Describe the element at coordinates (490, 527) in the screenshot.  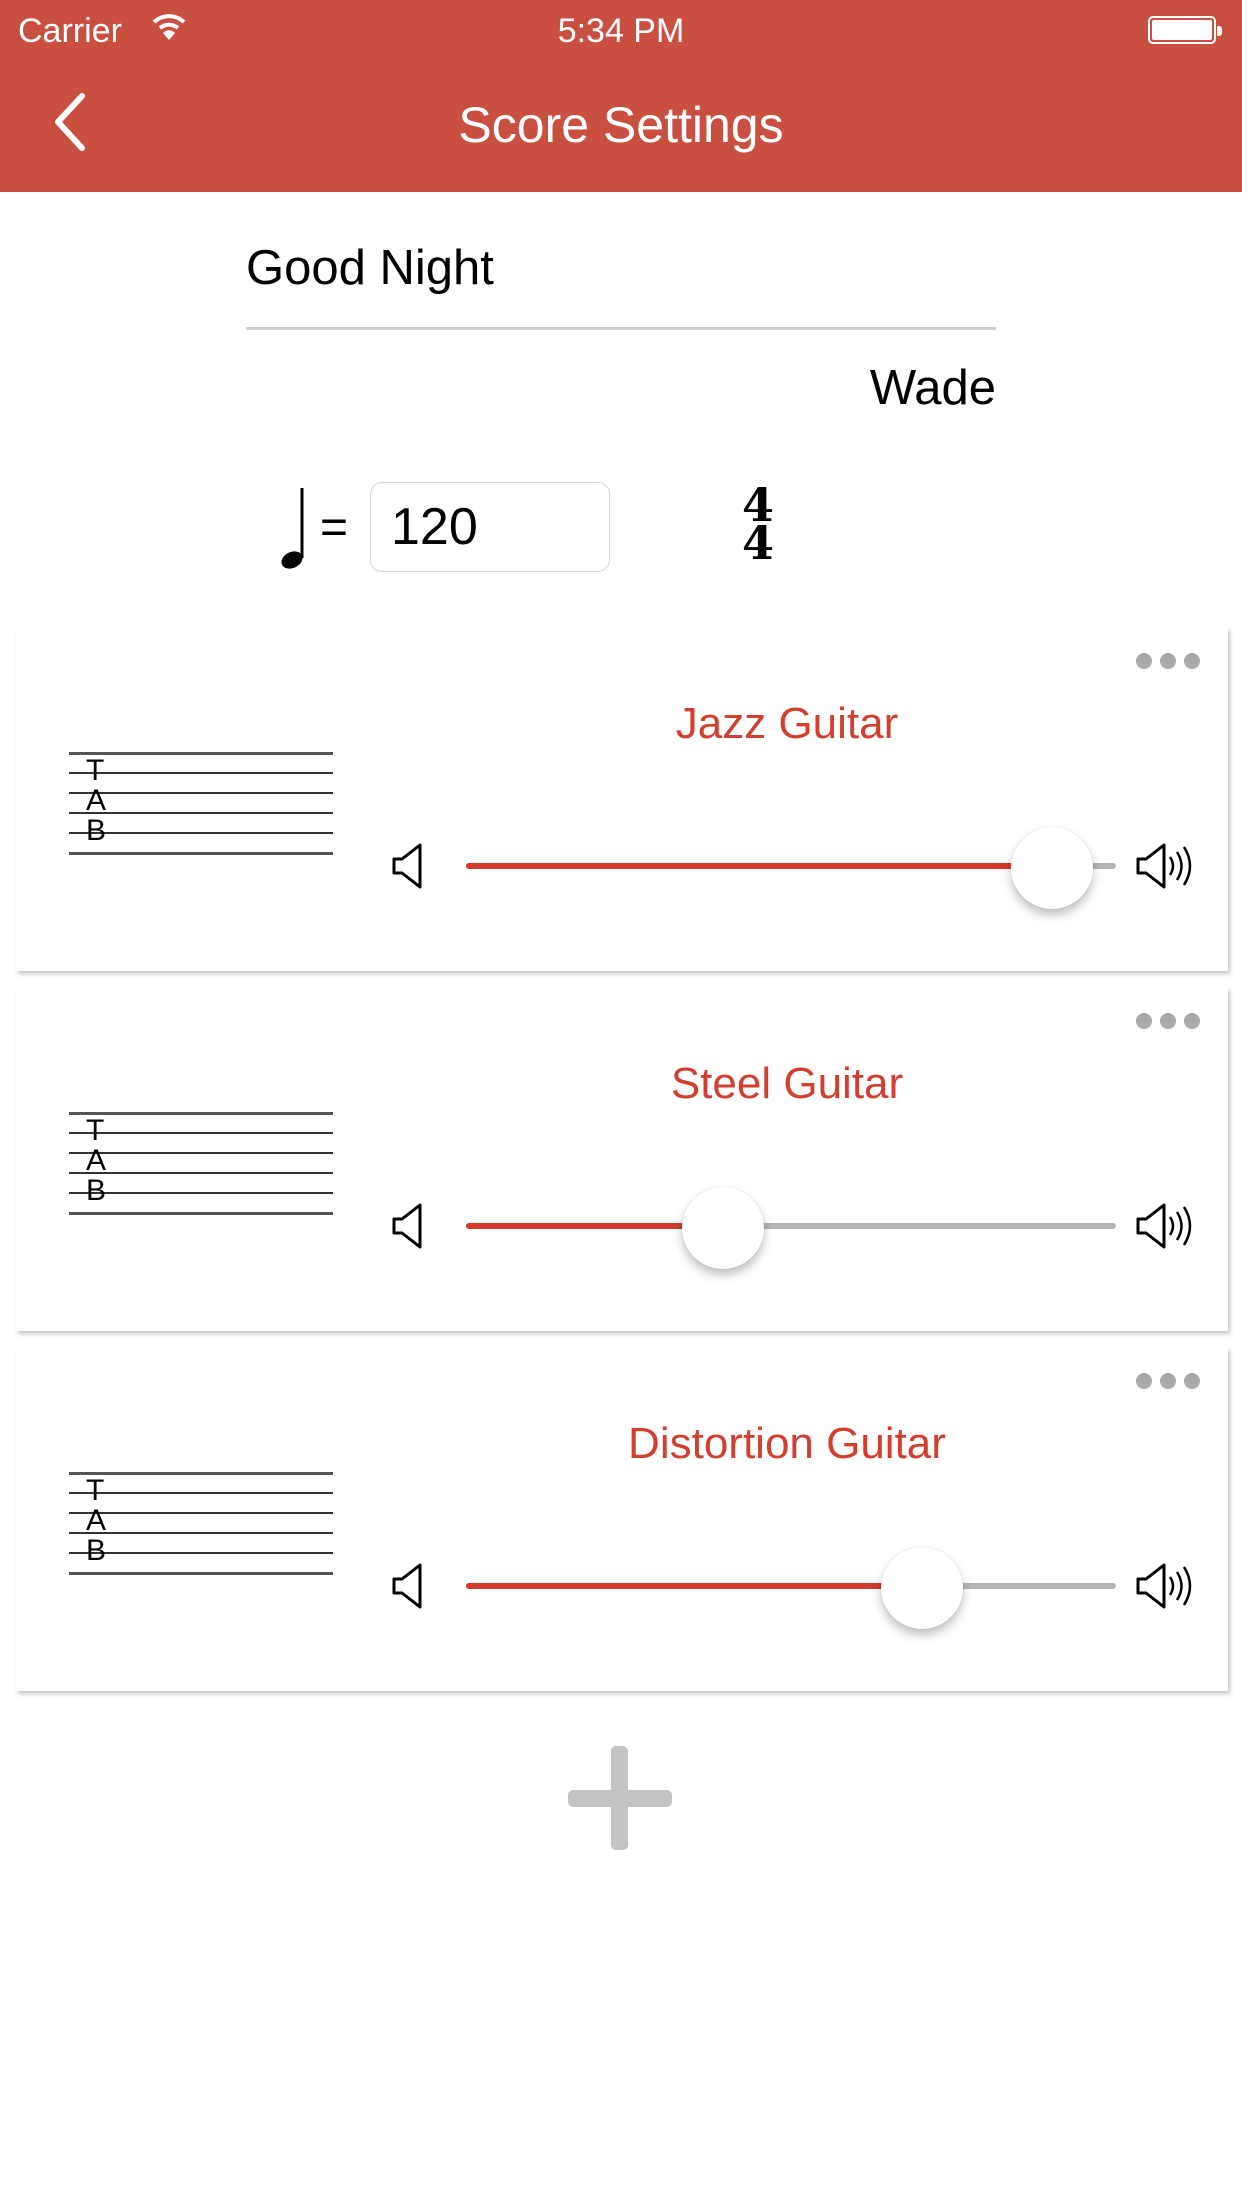
I see `tempo-input: 120` at that location.